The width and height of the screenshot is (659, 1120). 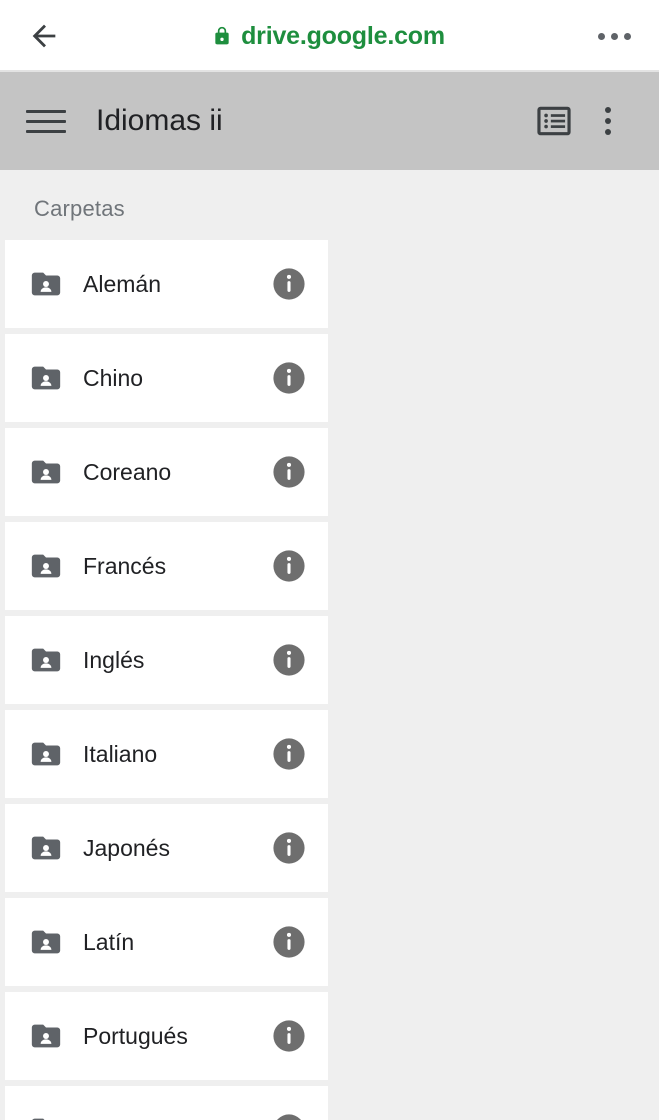 I want to click on browser-toolbar: drive.google.com, so click(x=329, y=36).